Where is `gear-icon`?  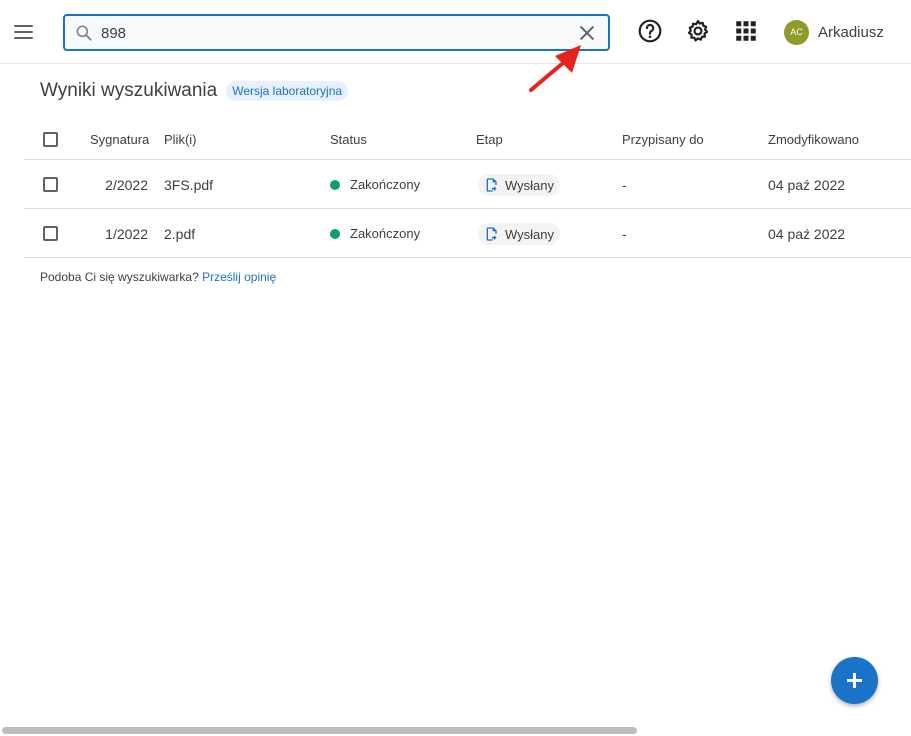 gear-icon is located at coordinates (698, 31).